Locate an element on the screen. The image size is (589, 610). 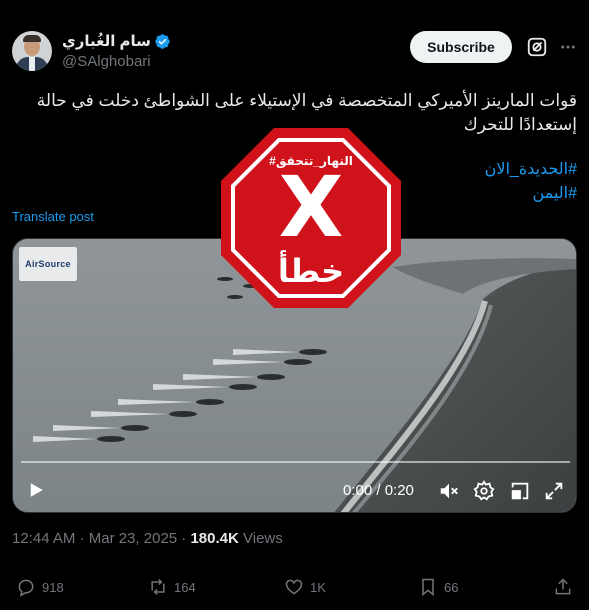
grok-icon is located at coordinates (537, 47).